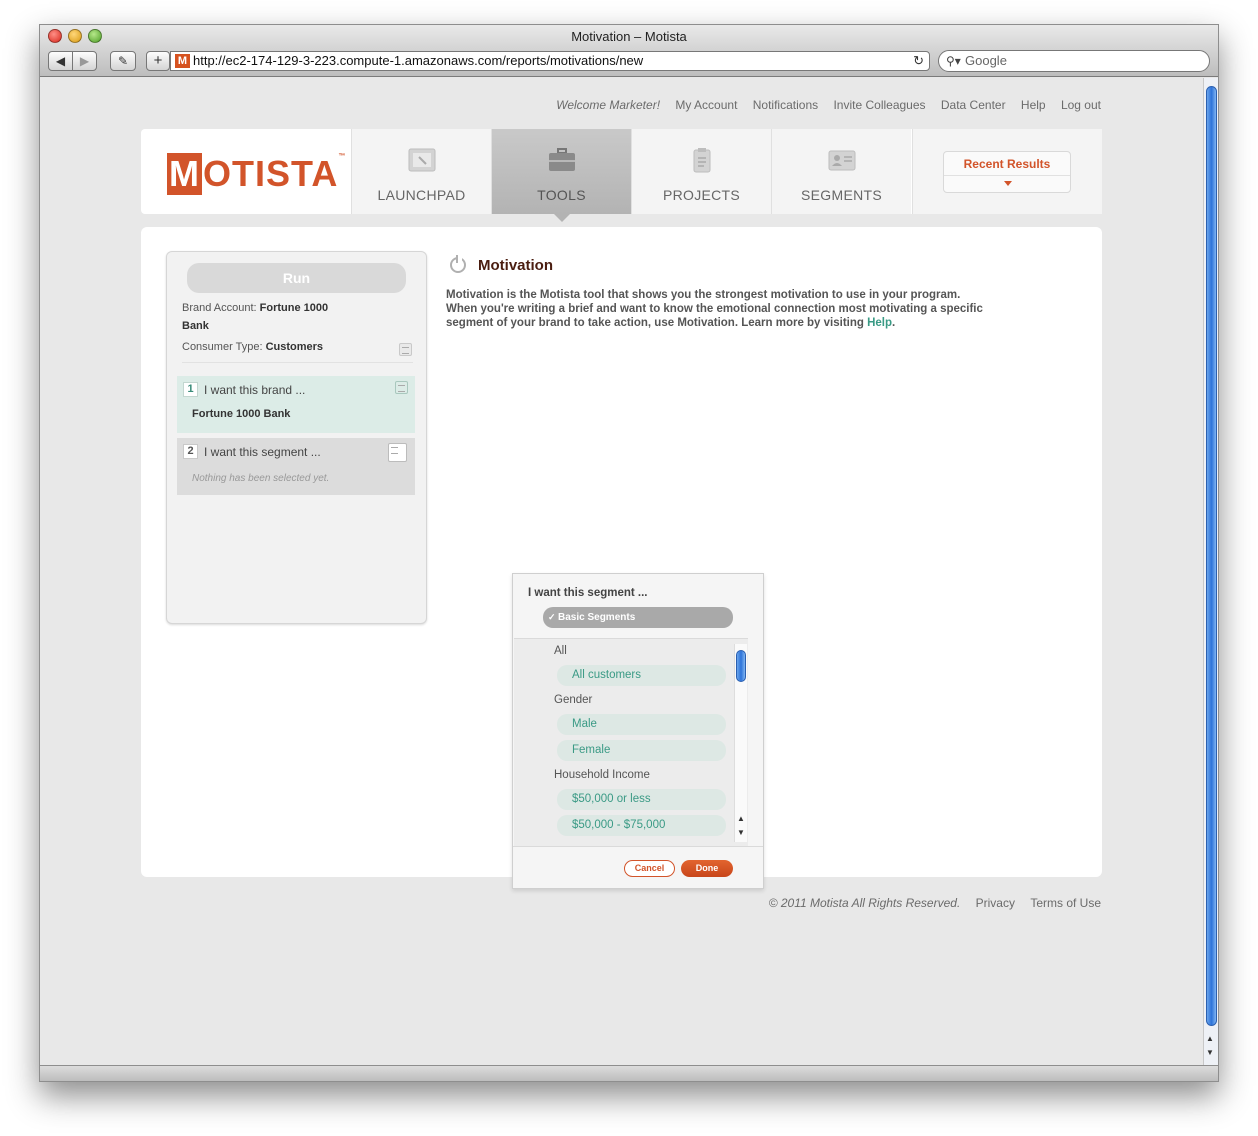 The image size is (1258, 1136). I want to click on search-field: ⚲▾ Google, so click(1074, 61).